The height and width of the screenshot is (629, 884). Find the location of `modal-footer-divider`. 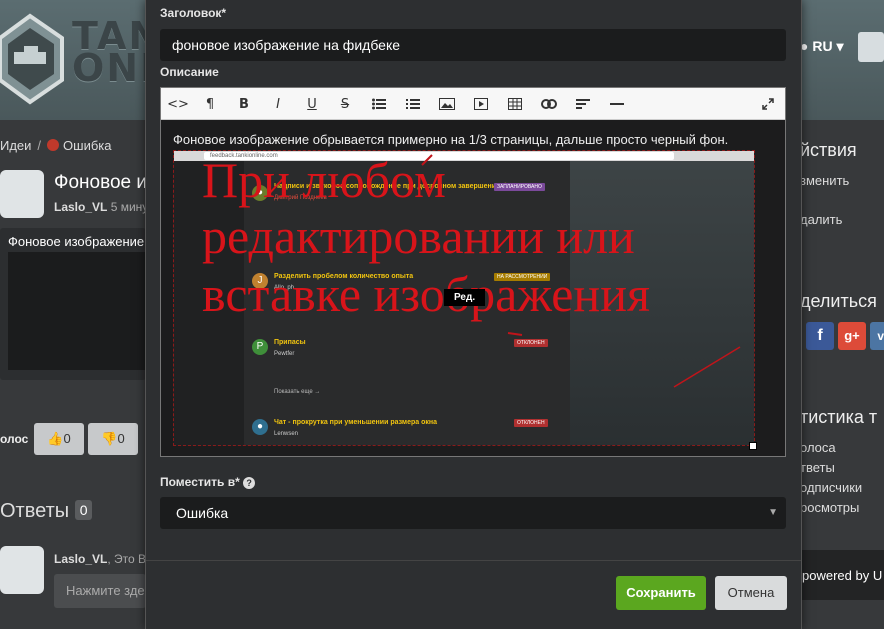

modal-footer-divider is located at coordinates (473, 560).